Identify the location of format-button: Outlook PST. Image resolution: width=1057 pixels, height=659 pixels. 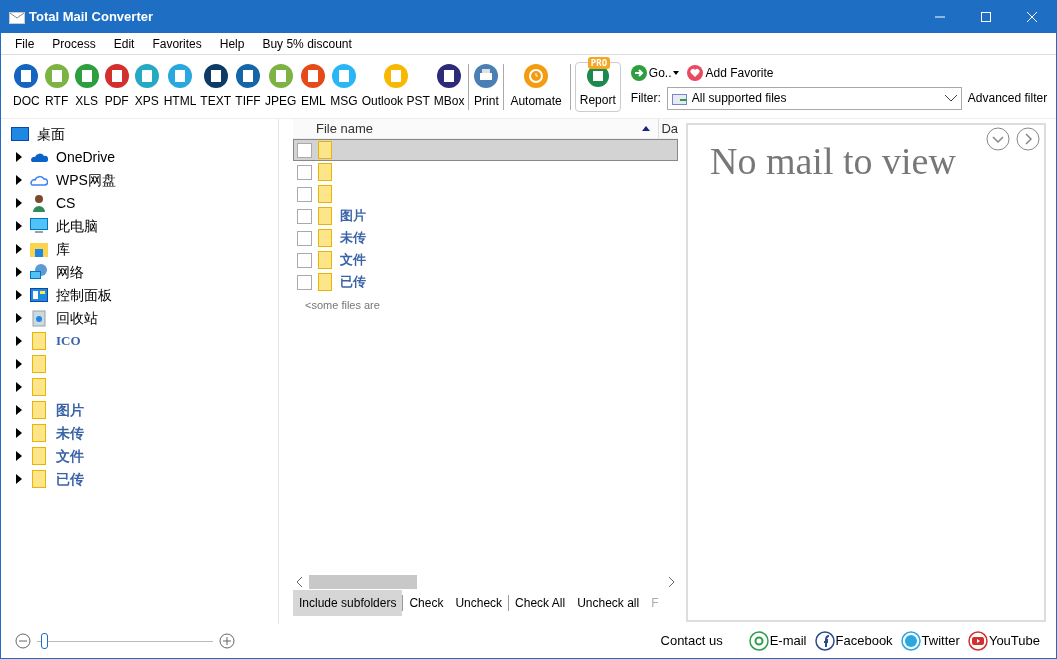
(395, 86).